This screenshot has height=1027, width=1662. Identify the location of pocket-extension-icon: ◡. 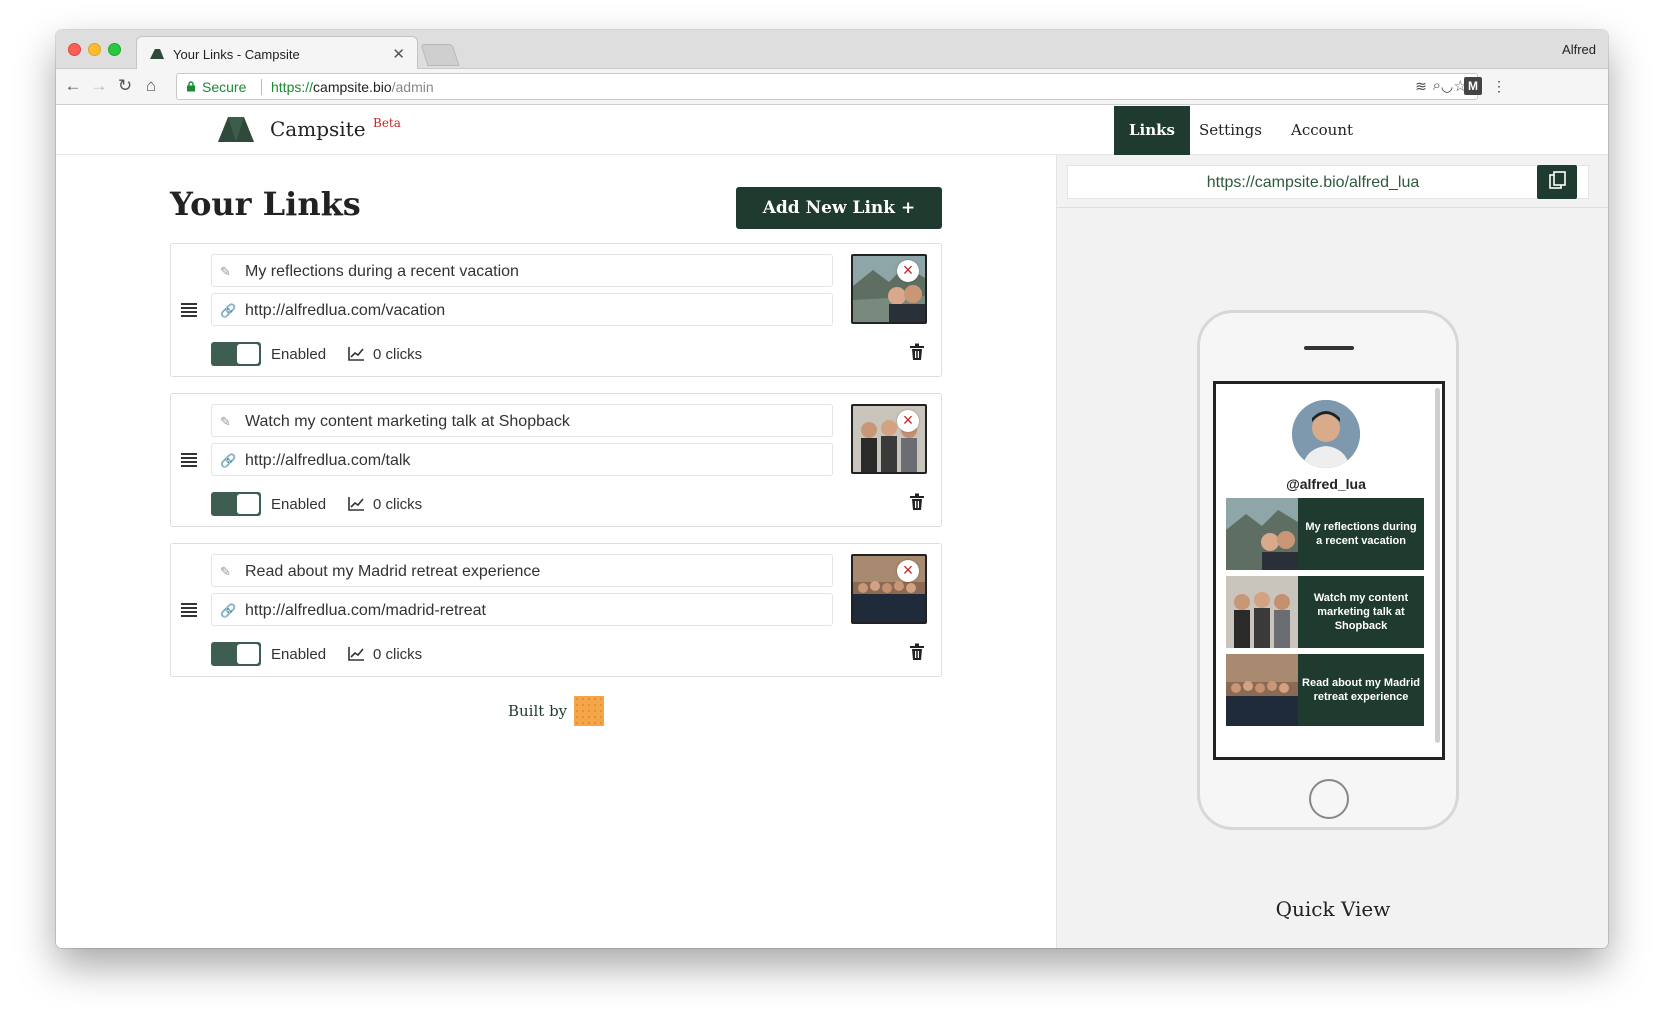
(1447, 86).